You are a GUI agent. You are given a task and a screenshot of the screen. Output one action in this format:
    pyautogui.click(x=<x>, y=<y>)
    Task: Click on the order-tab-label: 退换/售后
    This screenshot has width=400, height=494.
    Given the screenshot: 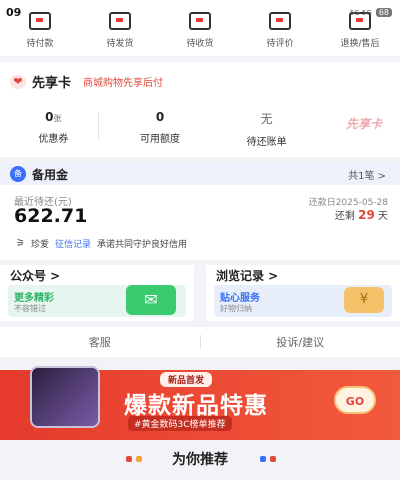 What is the action you would take?
    pyautogui.click(x=360, y=44)
    